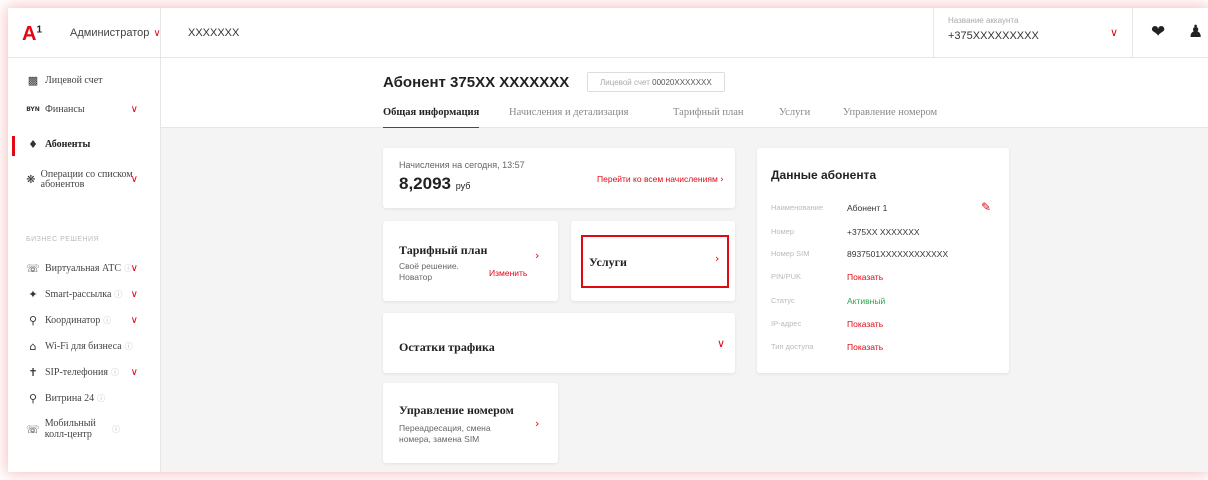  Describe the element at coordinates (65, 109) in the screenshot. I see `sidebar-item-label: Финансы` at that location.